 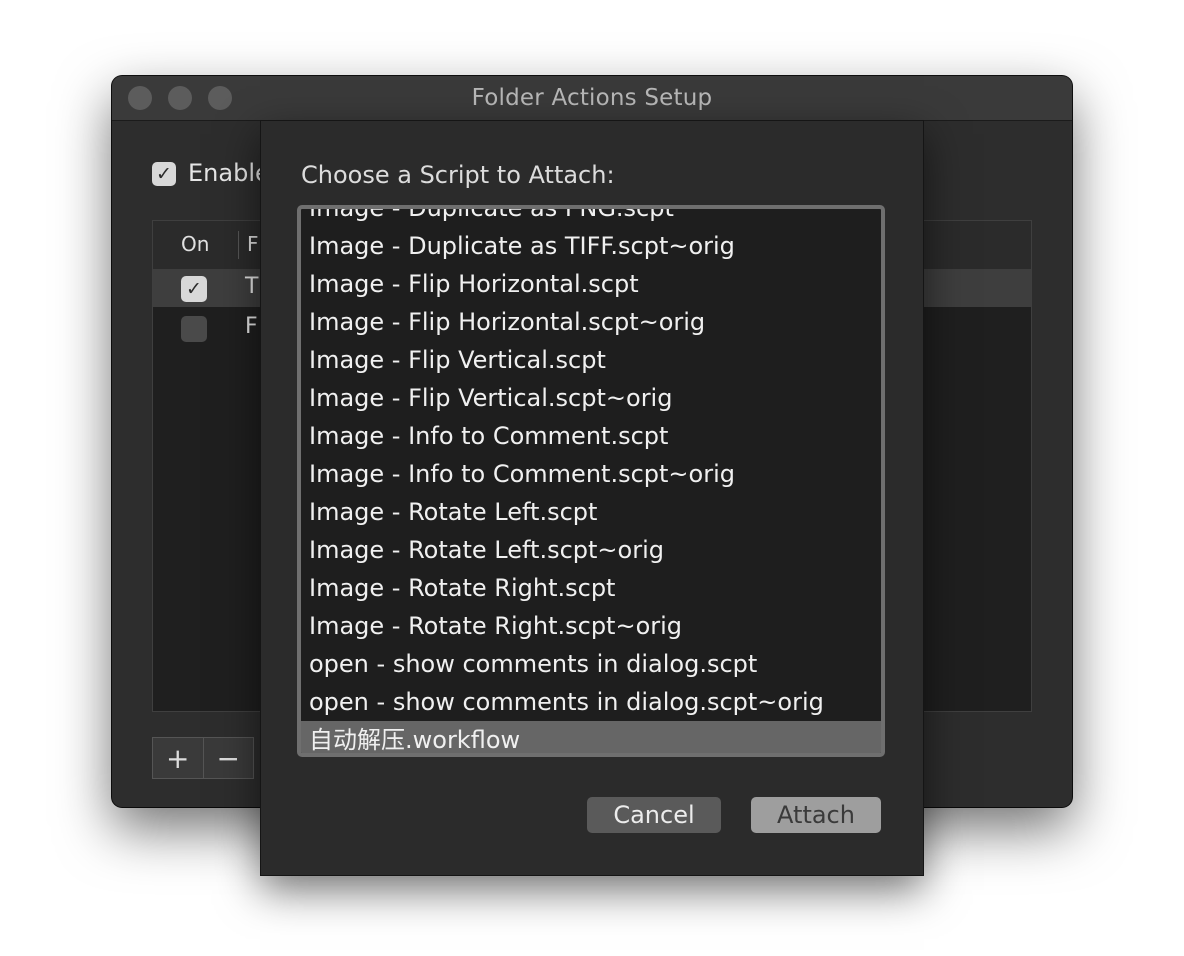 What do you see at coordinates (253, 244) in the screenshot?
I see `column-header-folder: F` at bounding box center [253, 244].